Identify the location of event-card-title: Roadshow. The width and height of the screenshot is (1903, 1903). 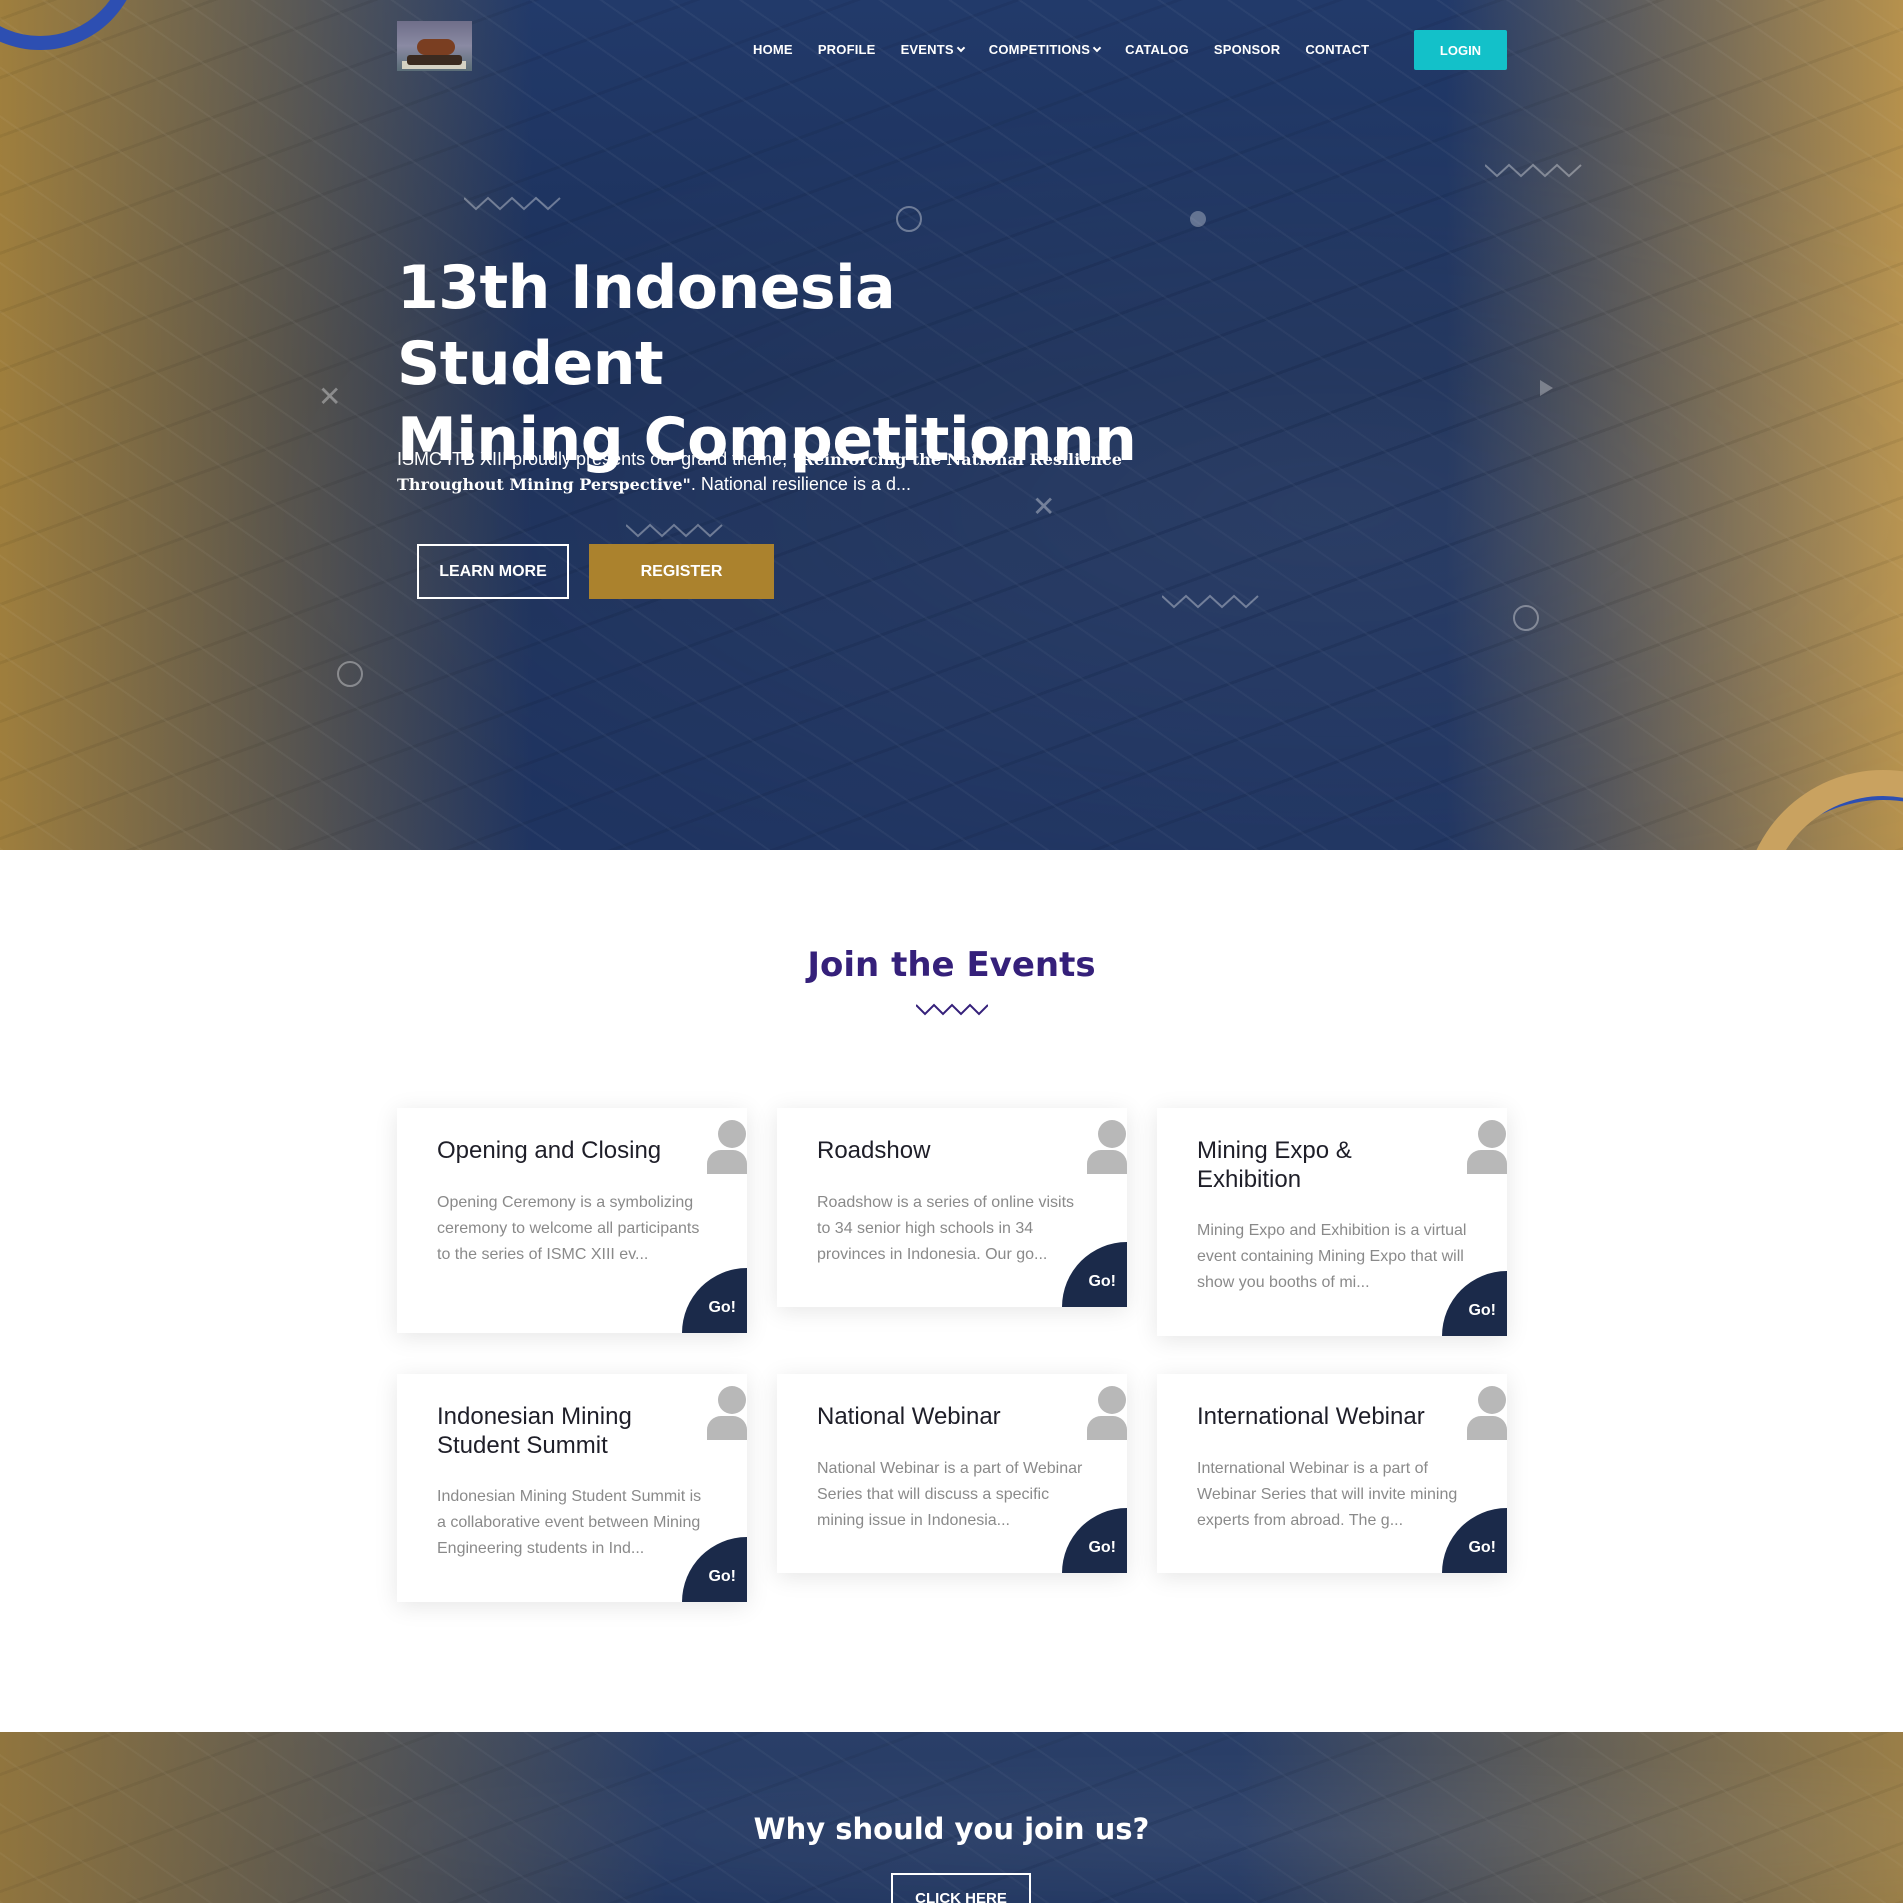
(874, 1150).